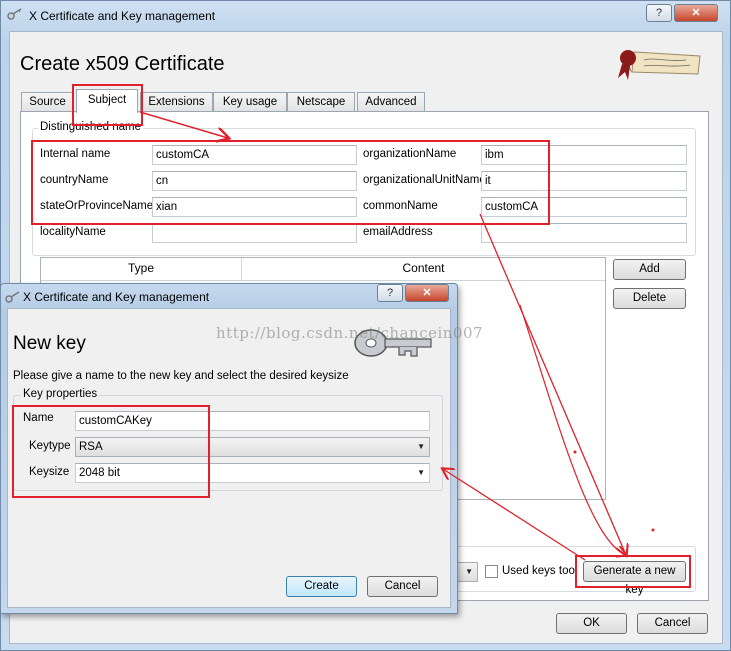 This screenshot has width=731, height=651. What do you see at coordinates (391, 101) in the screenshot?
I see `tab-advanced: Advanced` at bounding box center [391, 101].